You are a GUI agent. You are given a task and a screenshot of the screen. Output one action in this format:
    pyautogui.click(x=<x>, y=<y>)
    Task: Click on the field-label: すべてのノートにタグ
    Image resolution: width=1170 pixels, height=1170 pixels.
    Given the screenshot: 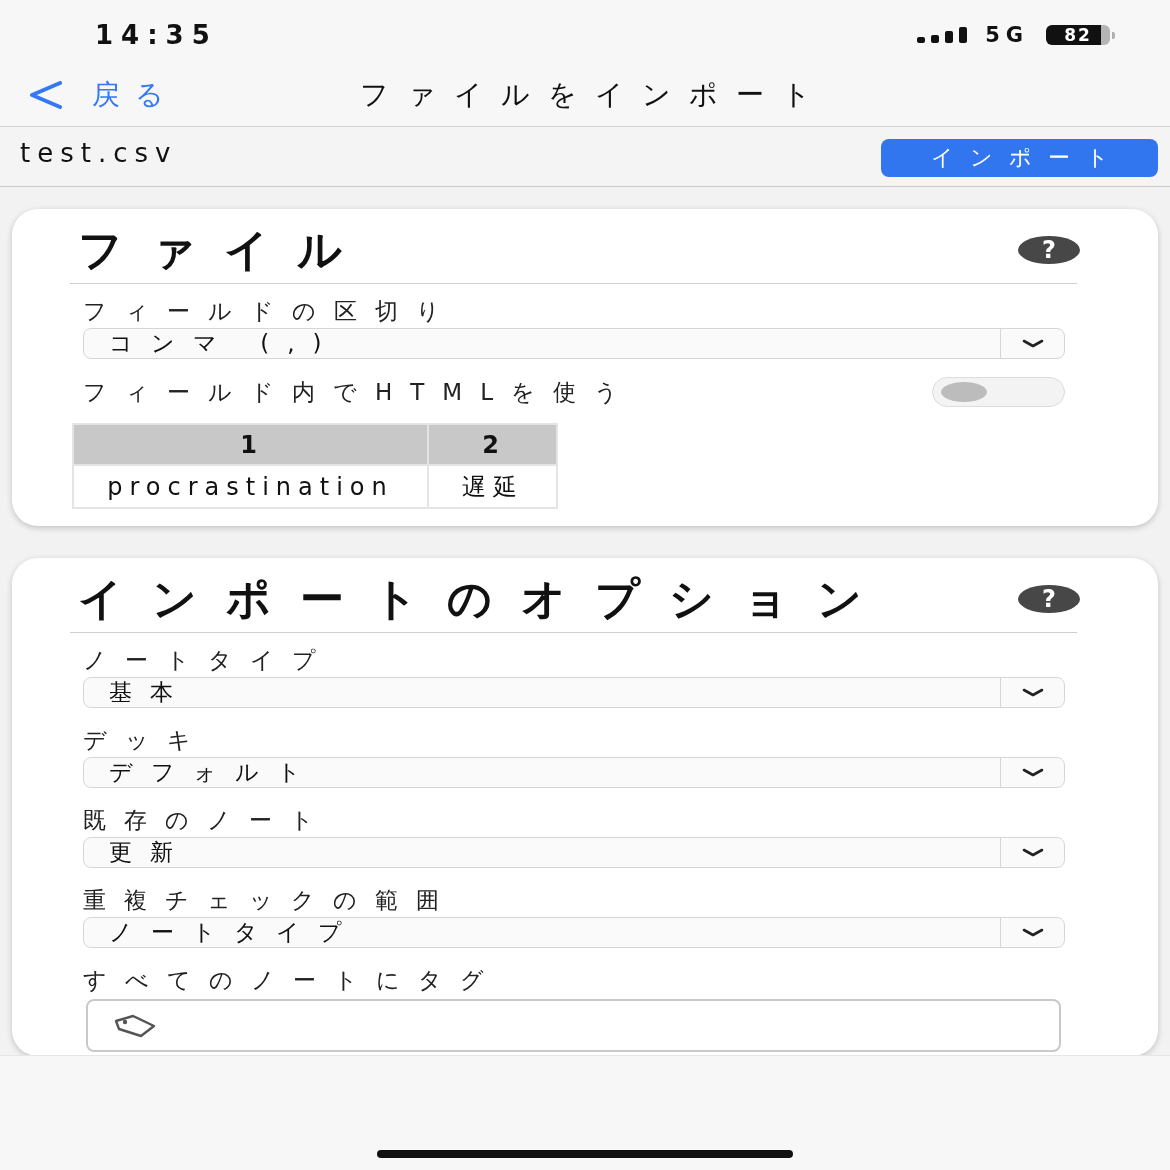 What is the action you would take?
    pyautogui.click(x=293, y=980)
    